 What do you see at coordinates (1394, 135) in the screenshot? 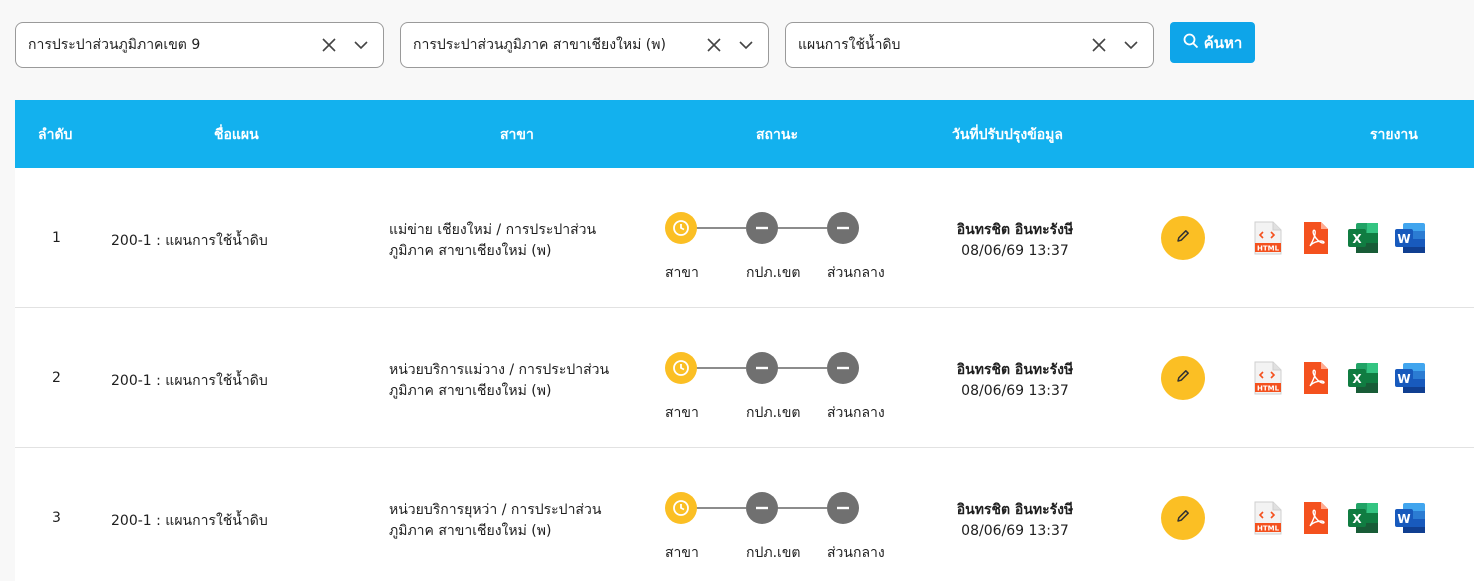
I see `column-header-report: รายงาน` at bounding box center [1394, 135].